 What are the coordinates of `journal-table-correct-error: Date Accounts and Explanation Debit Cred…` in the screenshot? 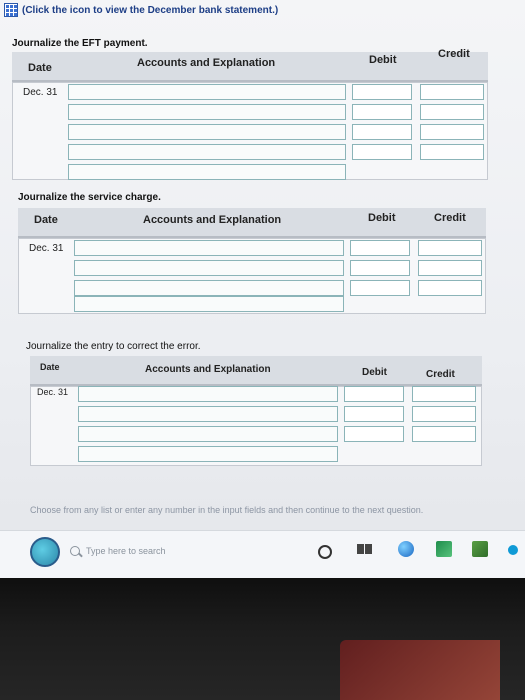 It's located at (256, 411).